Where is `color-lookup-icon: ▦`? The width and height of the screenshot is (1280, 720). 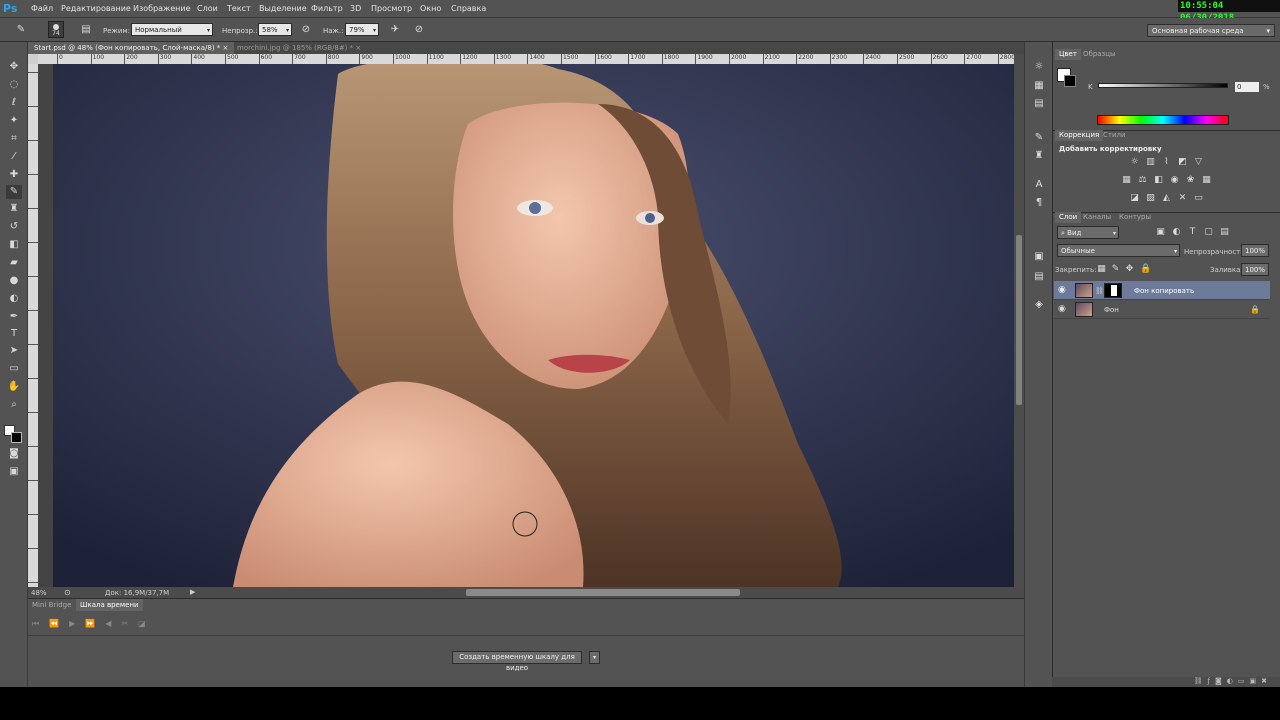 color-lookup-icon: ▦ is located at coordinates (1206, 180).